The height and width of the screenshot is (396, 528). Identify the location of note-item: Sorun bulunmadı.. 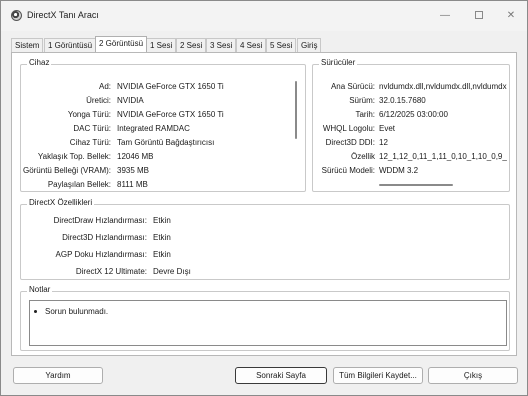
(71, 311).